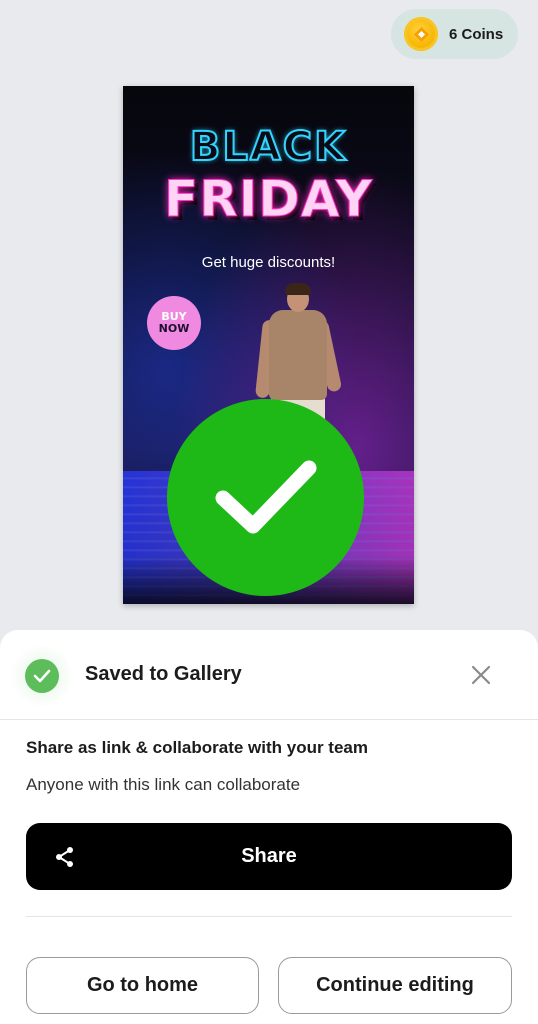 The width and height of the screenshot is (538, 1024). I want to click on saved-header: Saved to Gallery, so click(269, 675).